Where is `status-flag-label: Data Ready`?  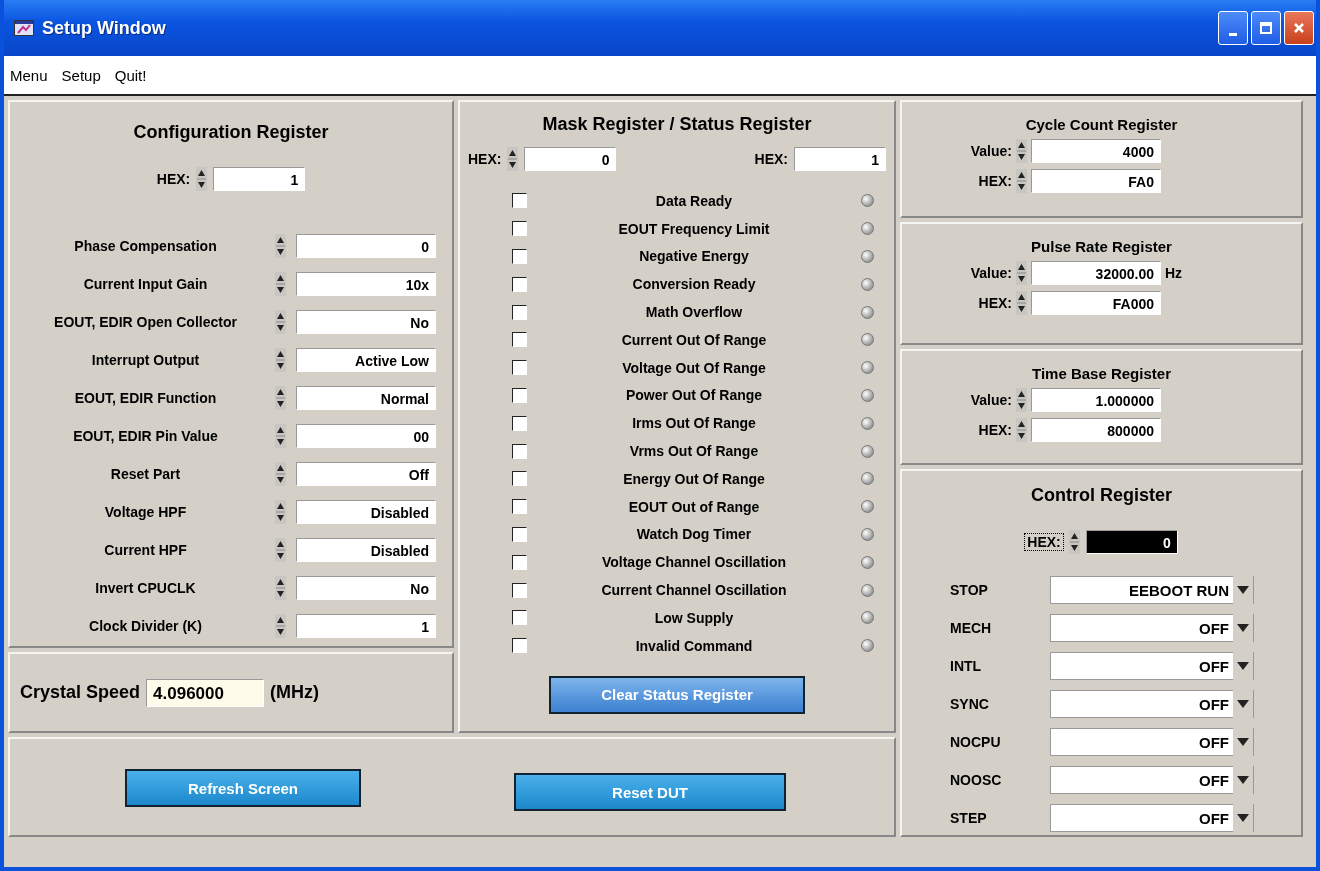
status-flag-label: Data Ready is located at coordinates (694, 200).